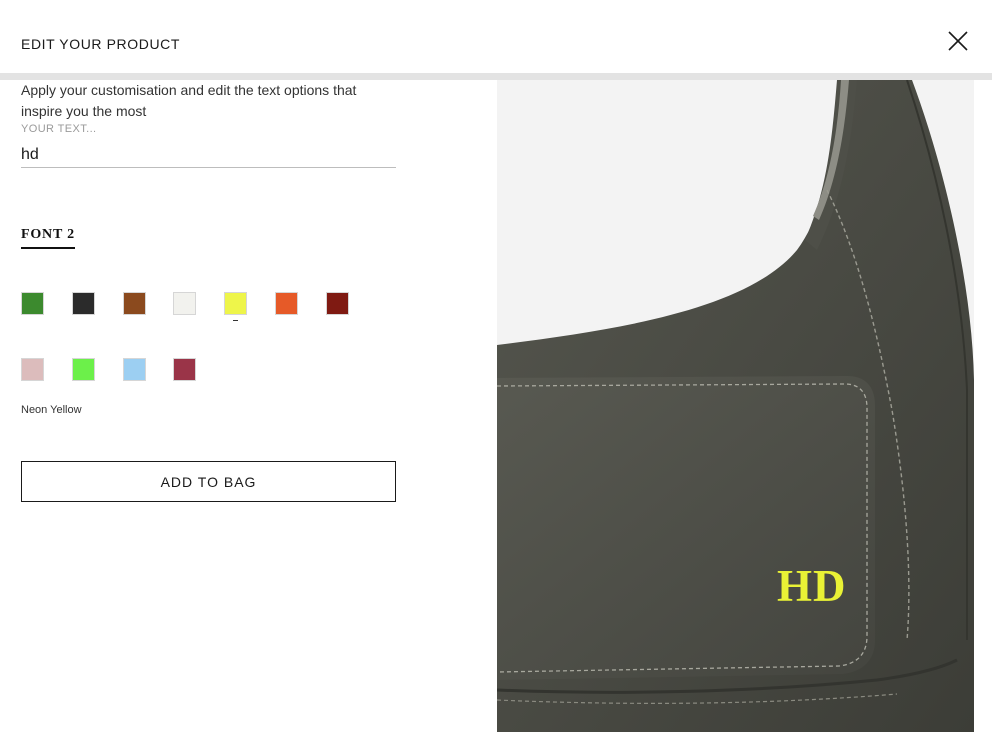 Image resolution: width=992 pixels, height=732 pixels. I want to click on modal-header: EDIT YOUR PRODUCT, so click(496, 36).